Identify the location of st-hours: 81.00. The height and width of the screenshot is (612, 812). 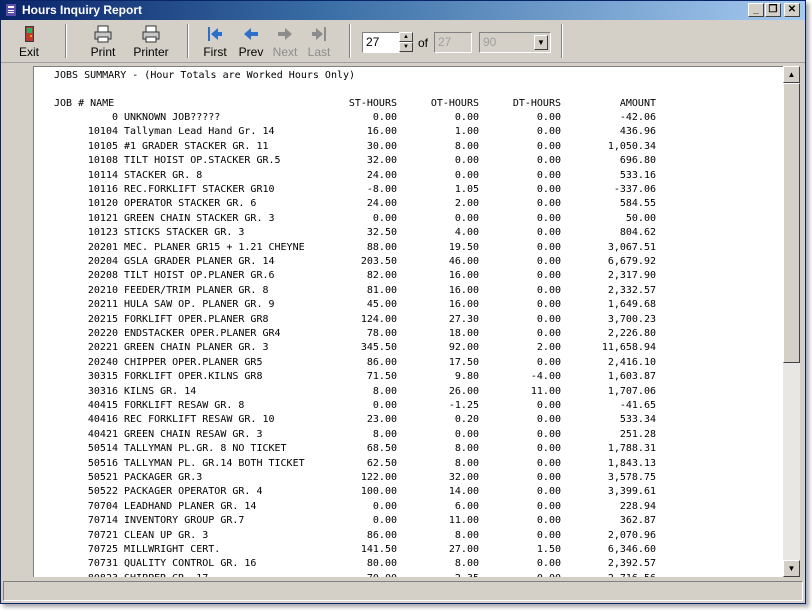
(381, 290).